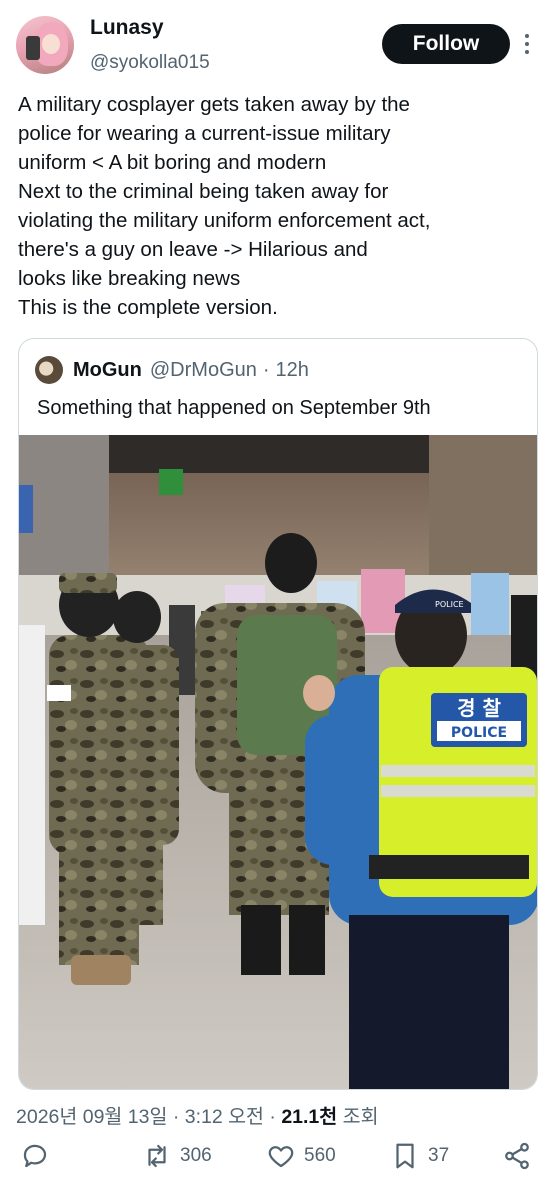 The height and width of the screenshot is (1184, 560). Describe the element at coordinates (280, 46) in the screenshot. I see `tweet-header: Lunasy @syokolla015 Follow` at that location.